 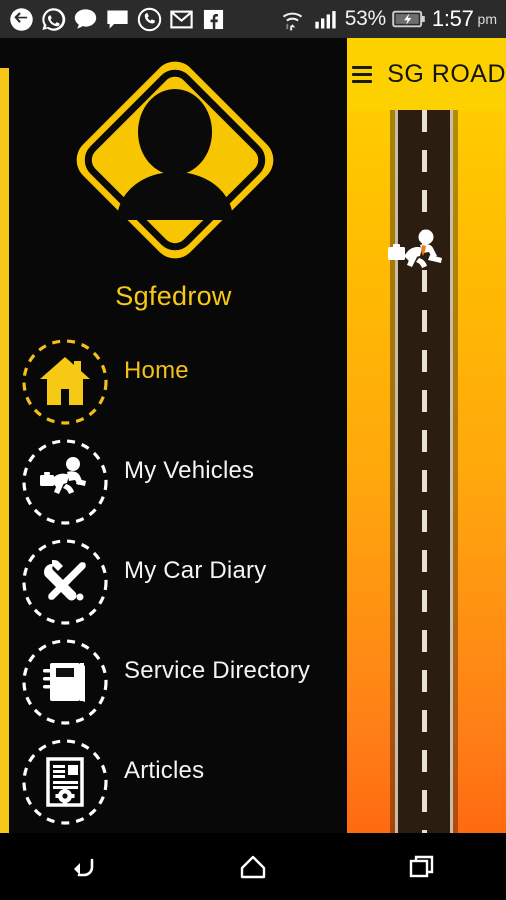 What do you see at coordinates (362, 74) in the screenshot?
I see `hamburger-menu-icon` at bounding box center [362, 74].